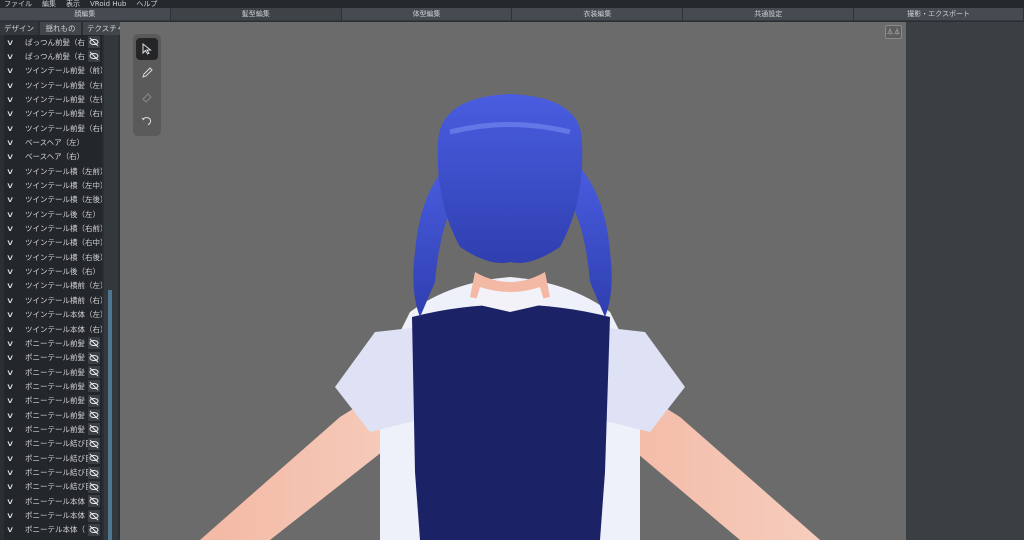  Describe the element at coordinates (53, 329) in the screenshot. I see `hair-group-item: ∨ ツインテール本体（右）` at that location.